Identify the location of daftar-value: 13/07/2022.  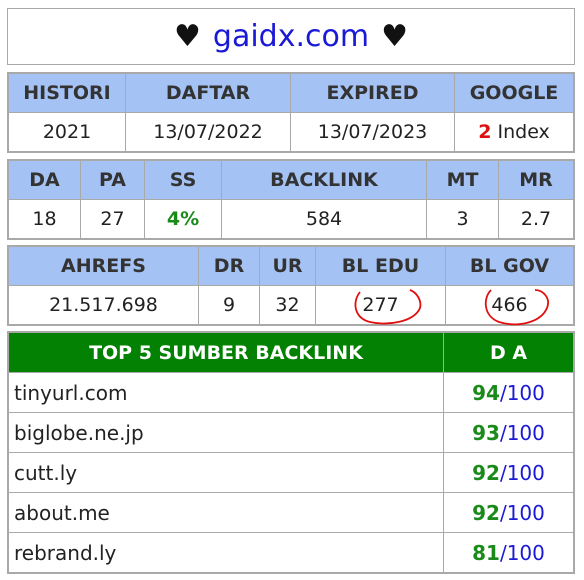
(208, 132).